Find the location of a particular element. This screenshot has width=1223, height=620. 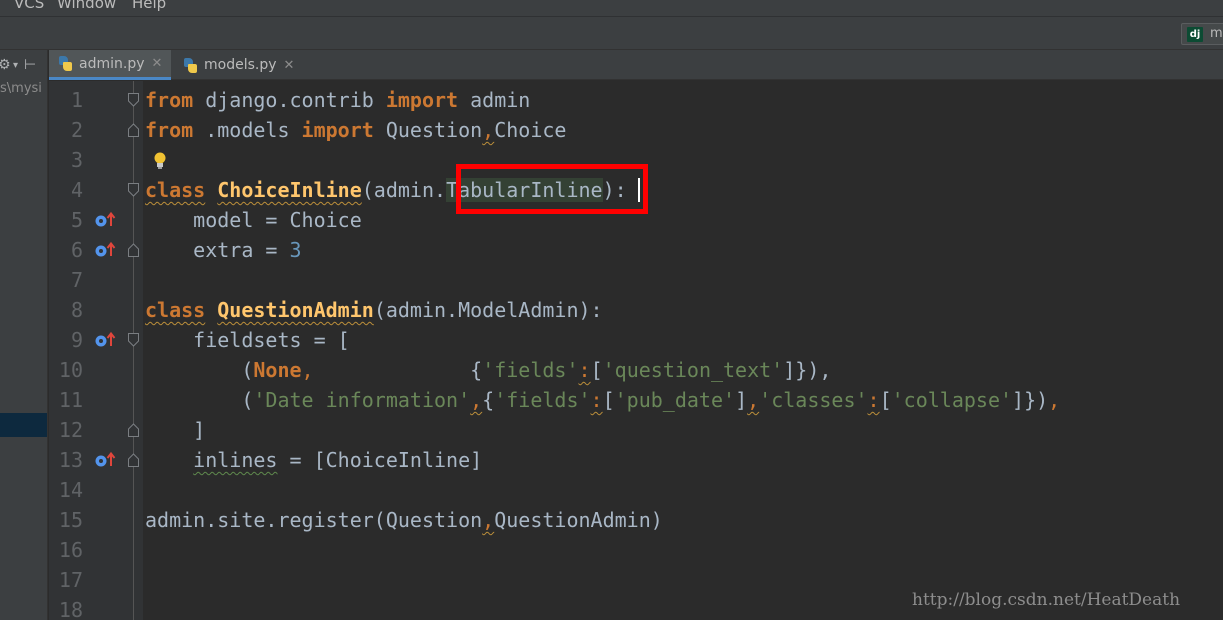

class-name: ChoiceInline is located at coordinates (289, 190).